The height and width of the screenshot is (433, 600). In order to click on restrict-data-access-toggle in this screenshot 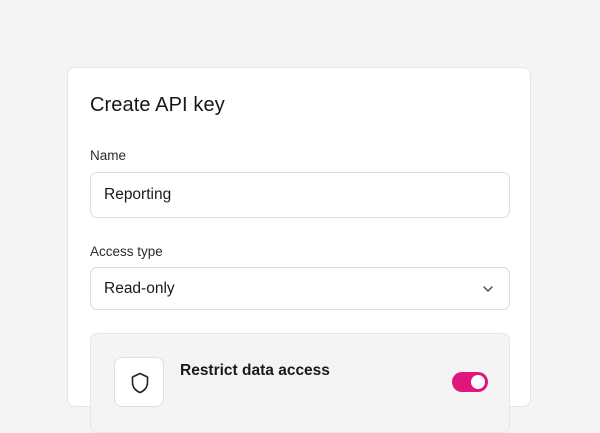, I will do `click(470, 382)`.